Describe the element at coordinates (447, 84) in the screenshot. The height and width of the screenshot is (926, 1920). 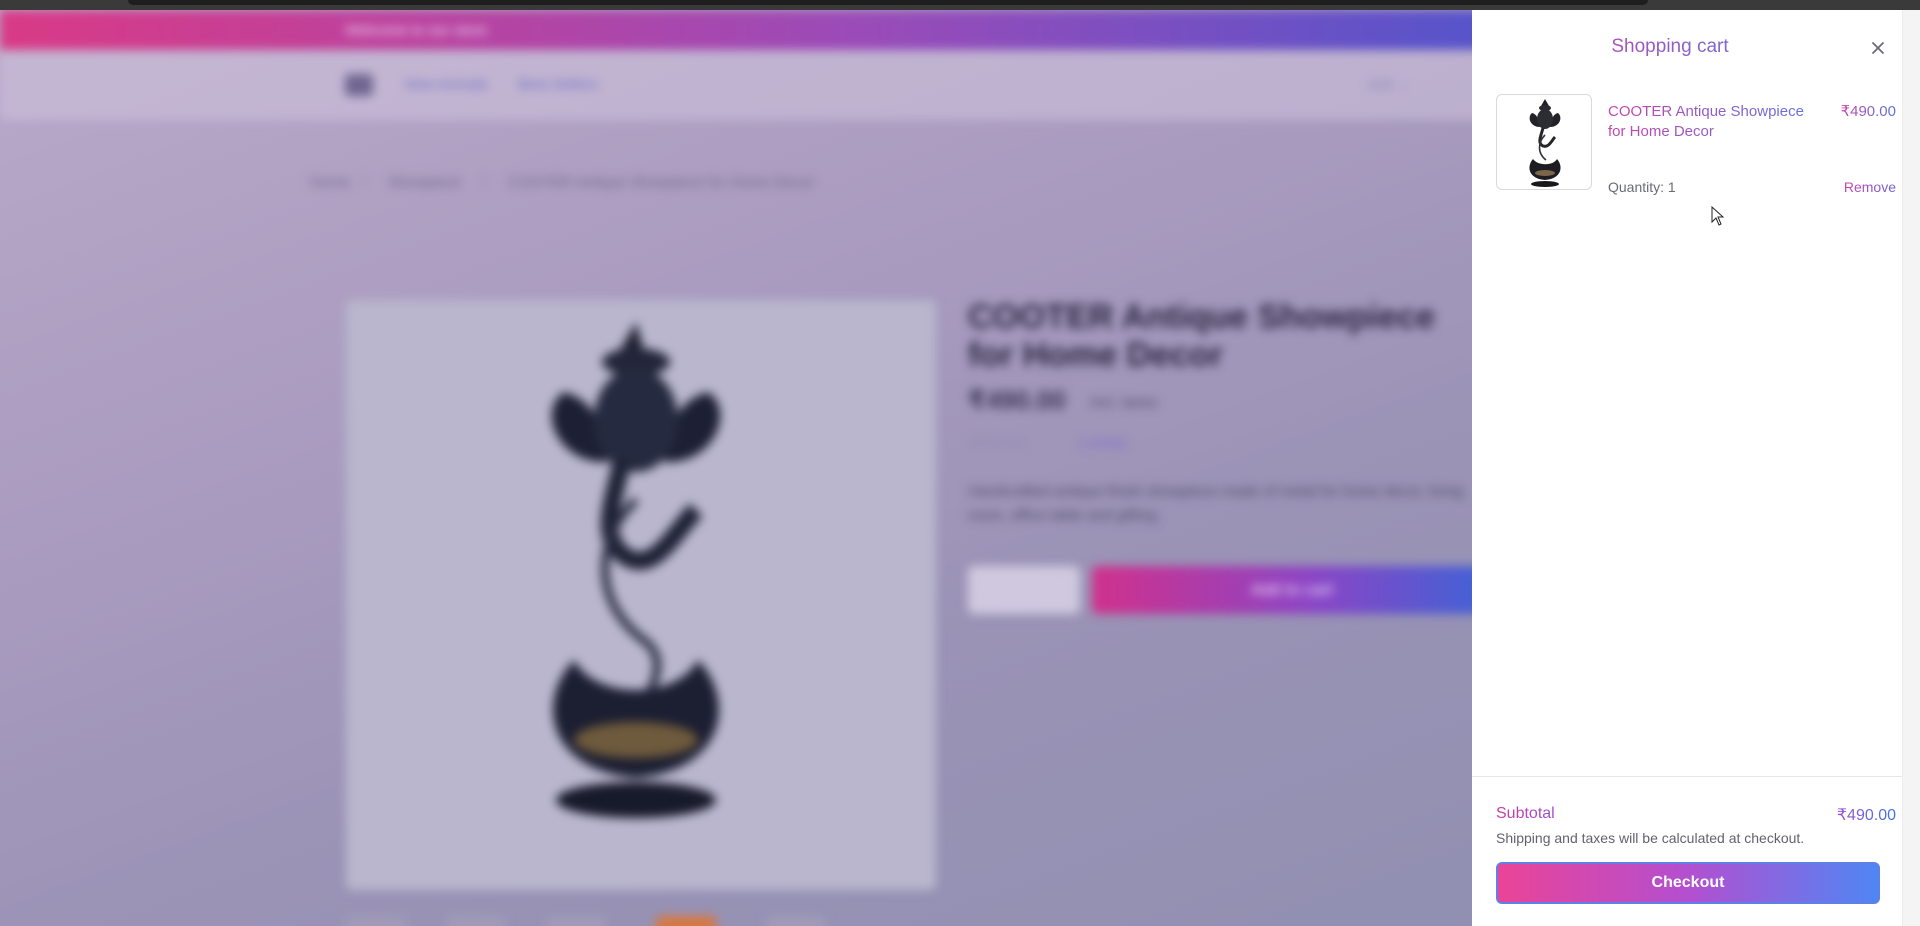
I see `nav-link-new-arrivals: New Arrivals` at that location.